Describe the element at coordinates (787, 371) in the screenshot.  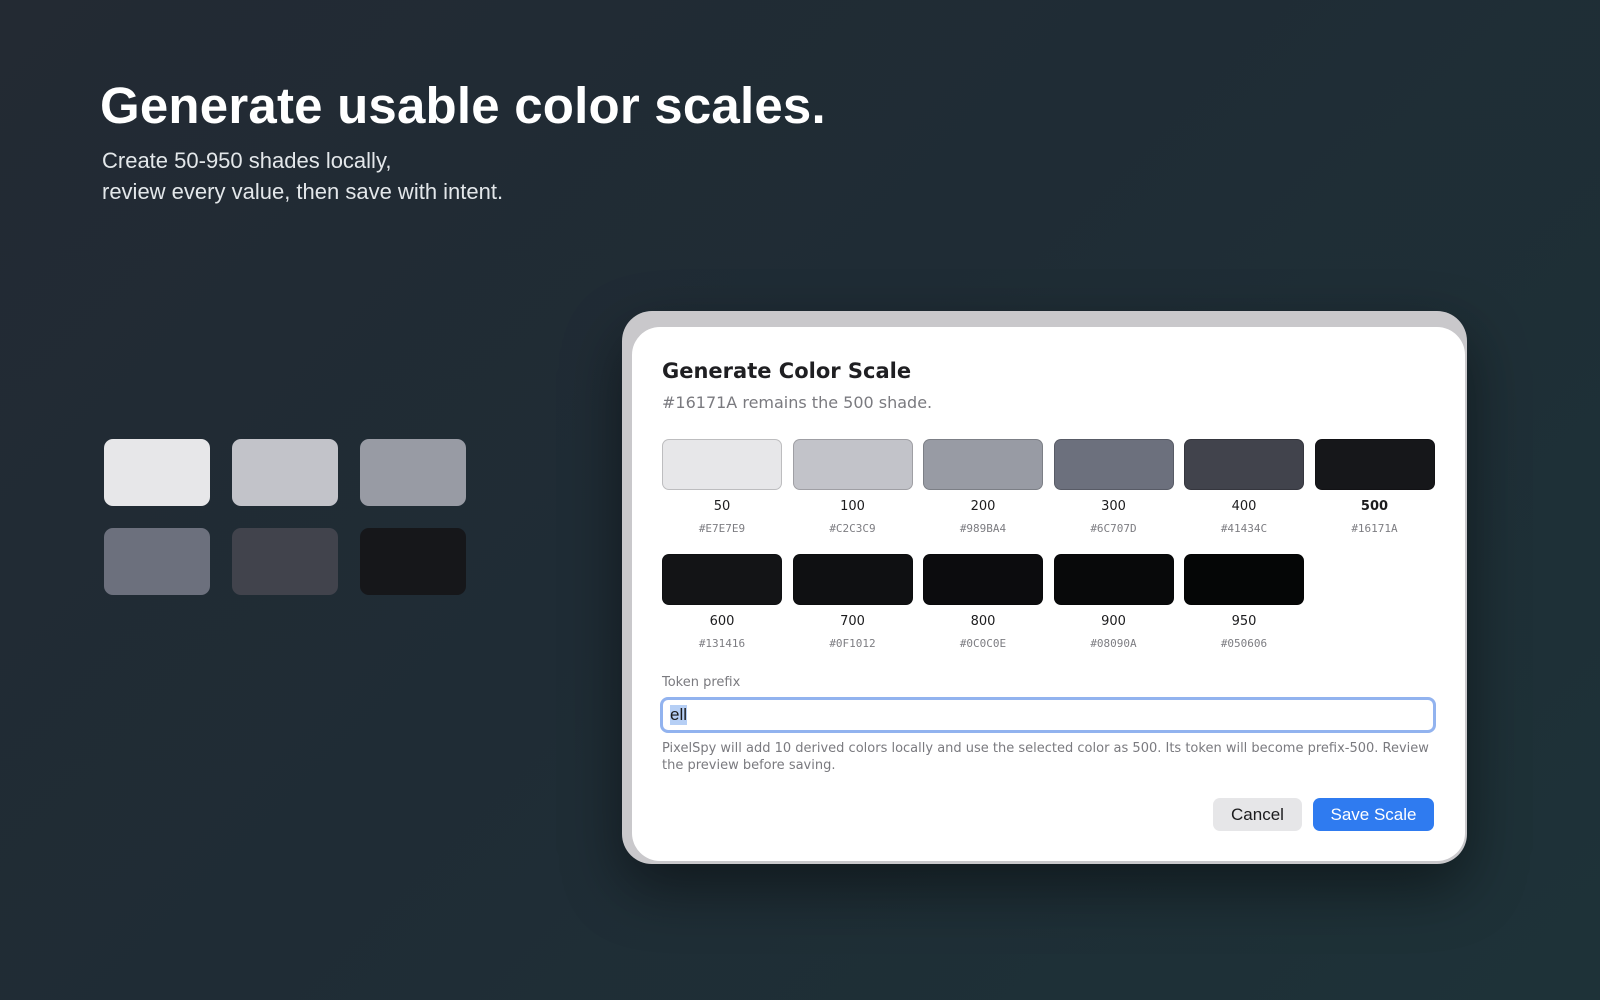
I see `dialog-title: Generate Color Scale` at that location.